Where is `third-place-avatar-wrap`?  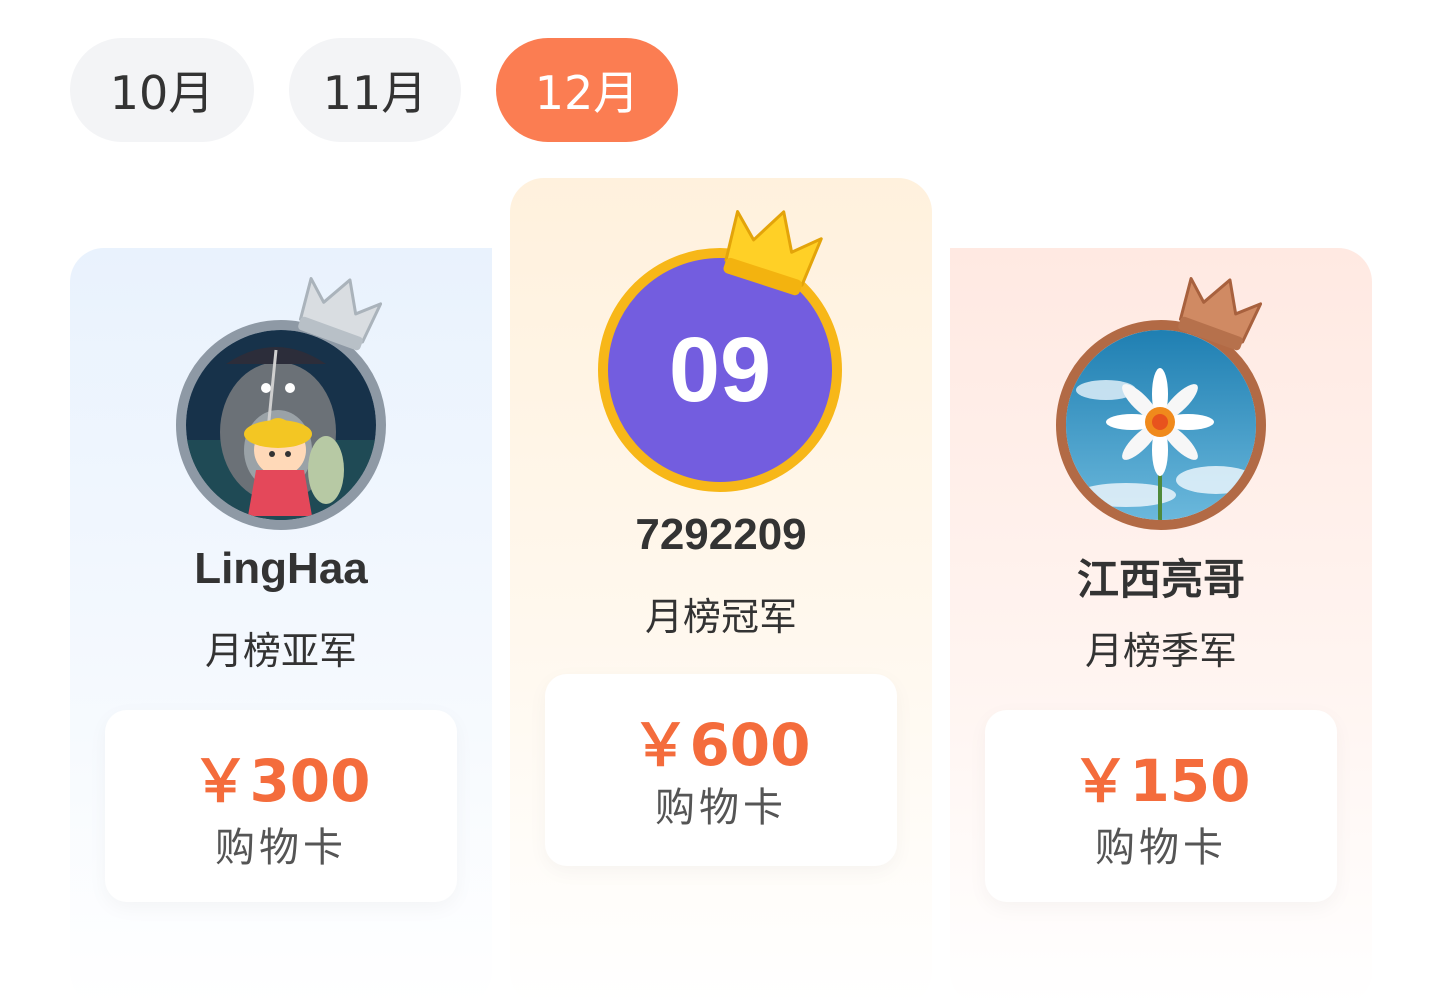 third-place-avatar-wrap is located at coordinates (1161, 403).